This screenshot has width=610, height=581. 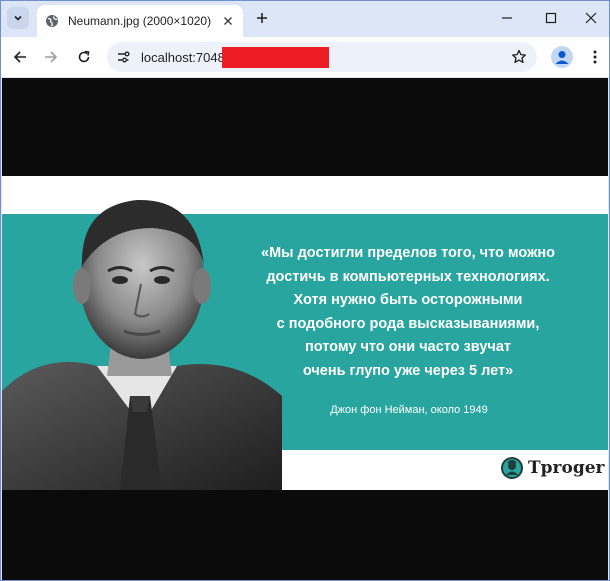 What do you see at coordinates (228, 21) in the screenshot?
I see `close-tab-icon` at bounding box center [228, 21].